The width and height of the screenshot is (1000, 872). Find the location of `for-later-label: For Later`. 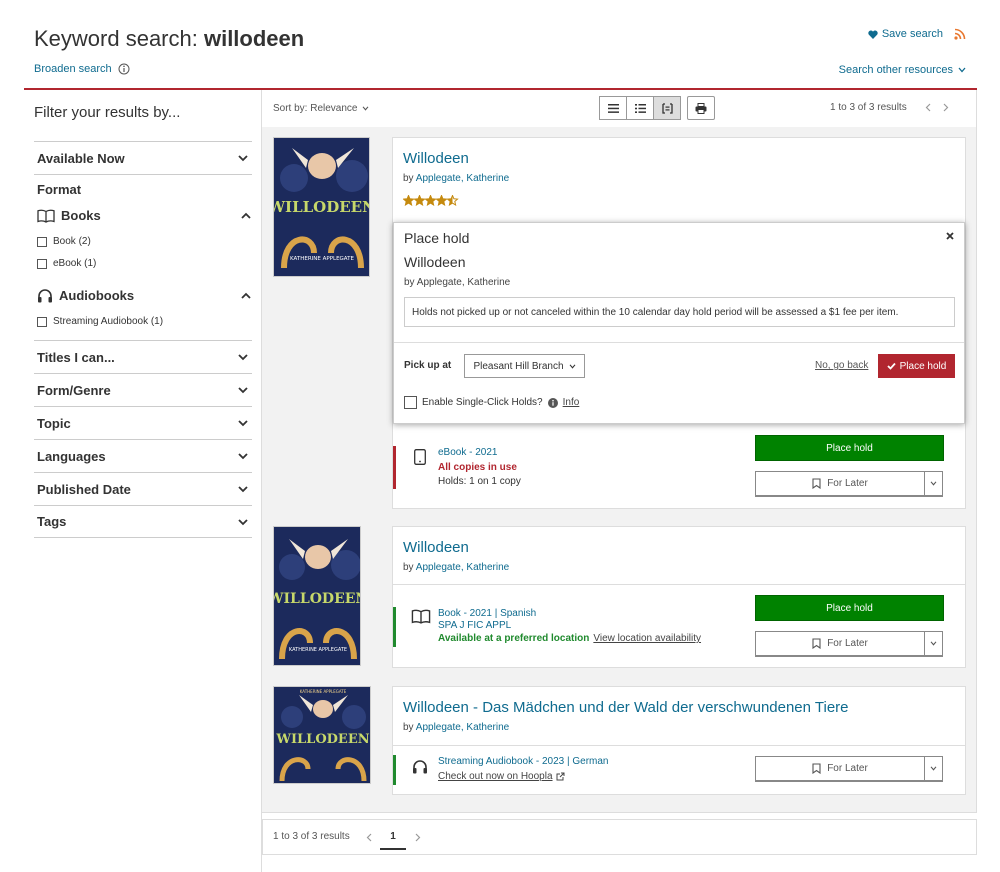

for-later-label: For Later is located at coordinates (847, 483).